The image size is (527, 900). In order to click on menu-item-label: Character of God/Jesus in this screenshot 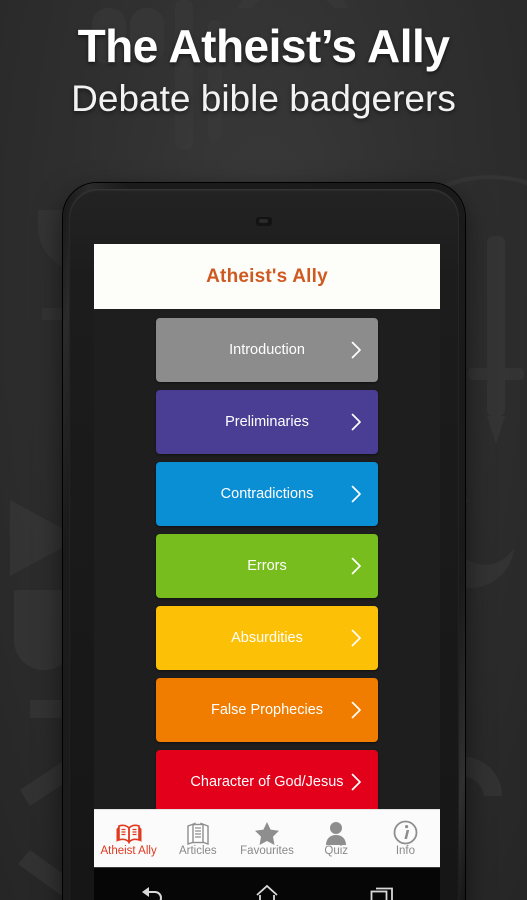, I will do `click(267, 782)`.